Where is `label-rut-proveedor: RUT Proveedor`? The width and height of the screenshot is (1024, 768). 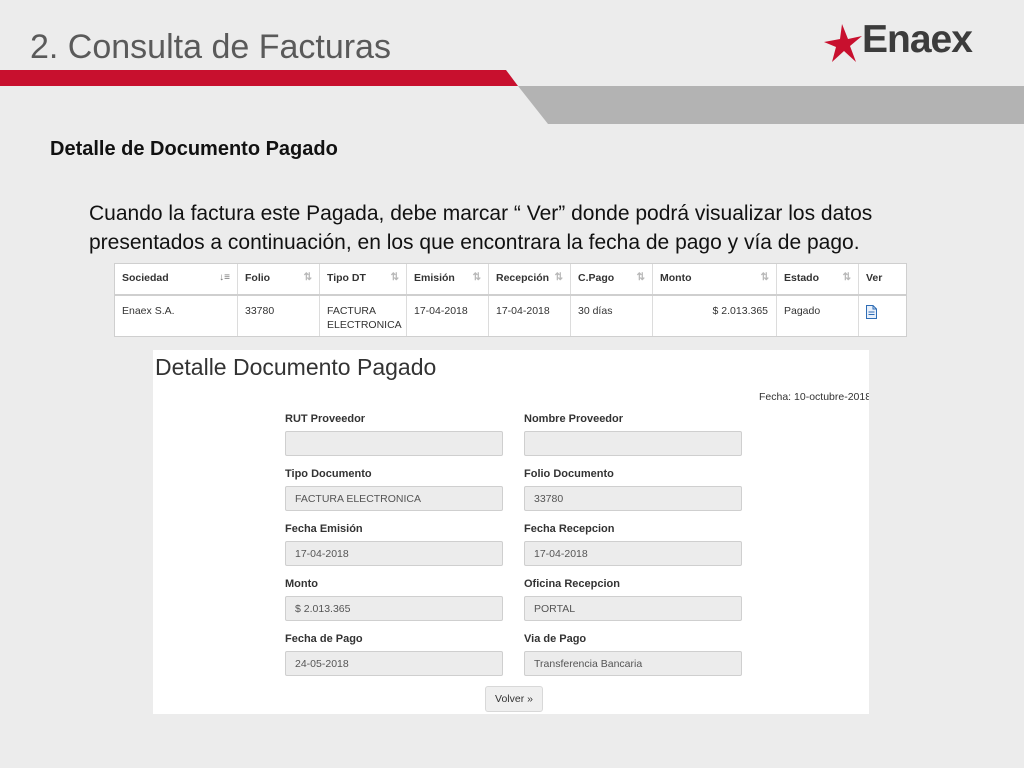 label-rut-proveedor: RUT Proveedor is located at coordinates (325, 419).